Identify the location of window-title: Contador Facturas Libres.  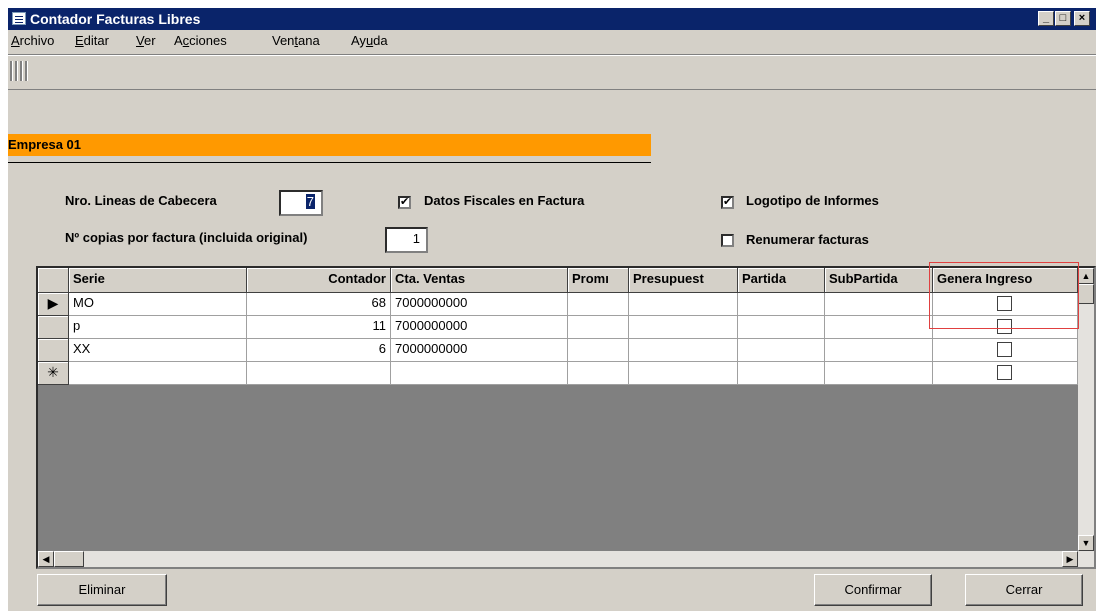
(115, 19).